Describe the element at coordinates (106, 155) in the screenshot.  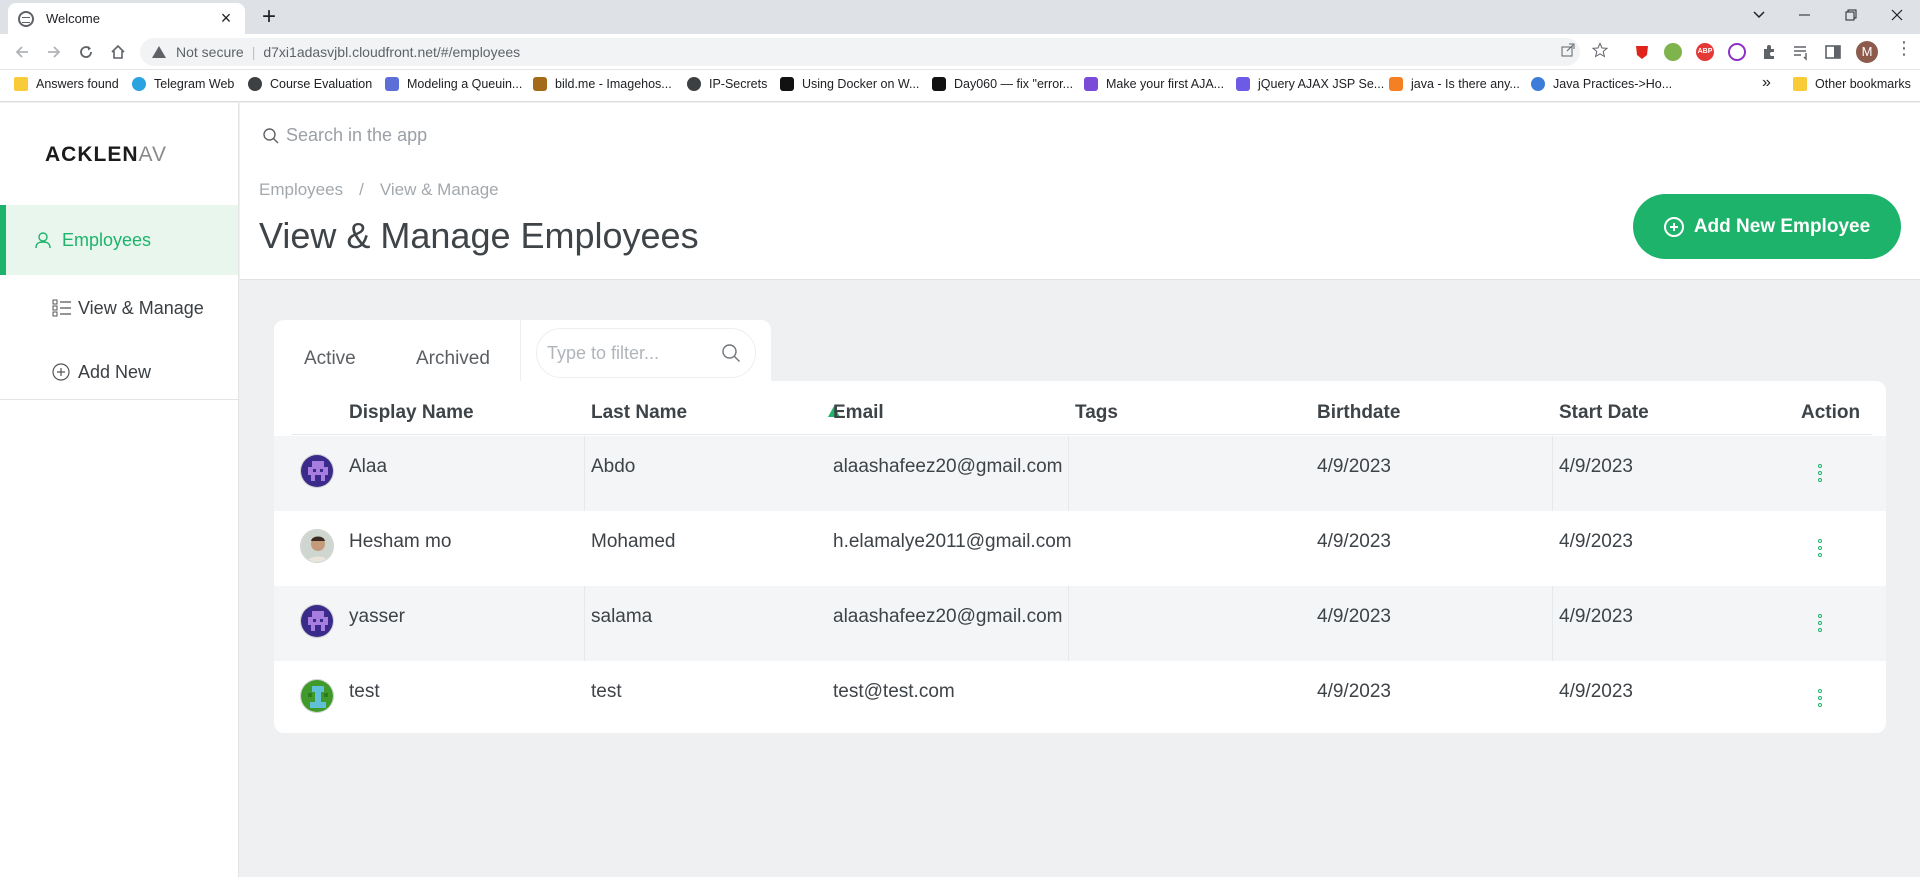
I see `app-logo: ACKLENAV` at that location.